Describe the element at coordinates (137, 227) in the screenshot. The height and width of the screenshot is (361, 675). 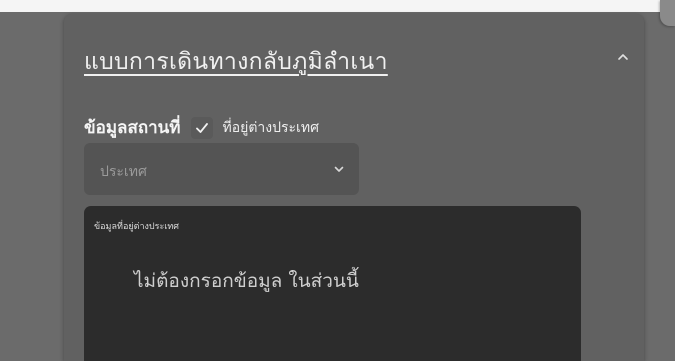
I see `abroad-address-label: ข้อมูลที่อยู่ต่างประเทศ` at that location.